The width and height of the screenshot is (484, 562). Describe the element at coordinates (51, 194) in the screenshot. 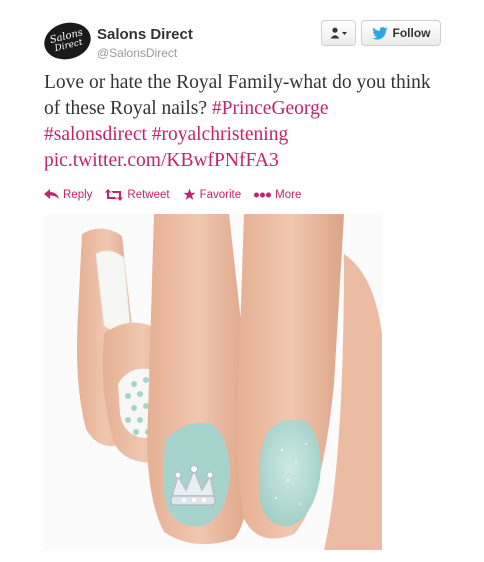

I see `reply-icon` at that location.